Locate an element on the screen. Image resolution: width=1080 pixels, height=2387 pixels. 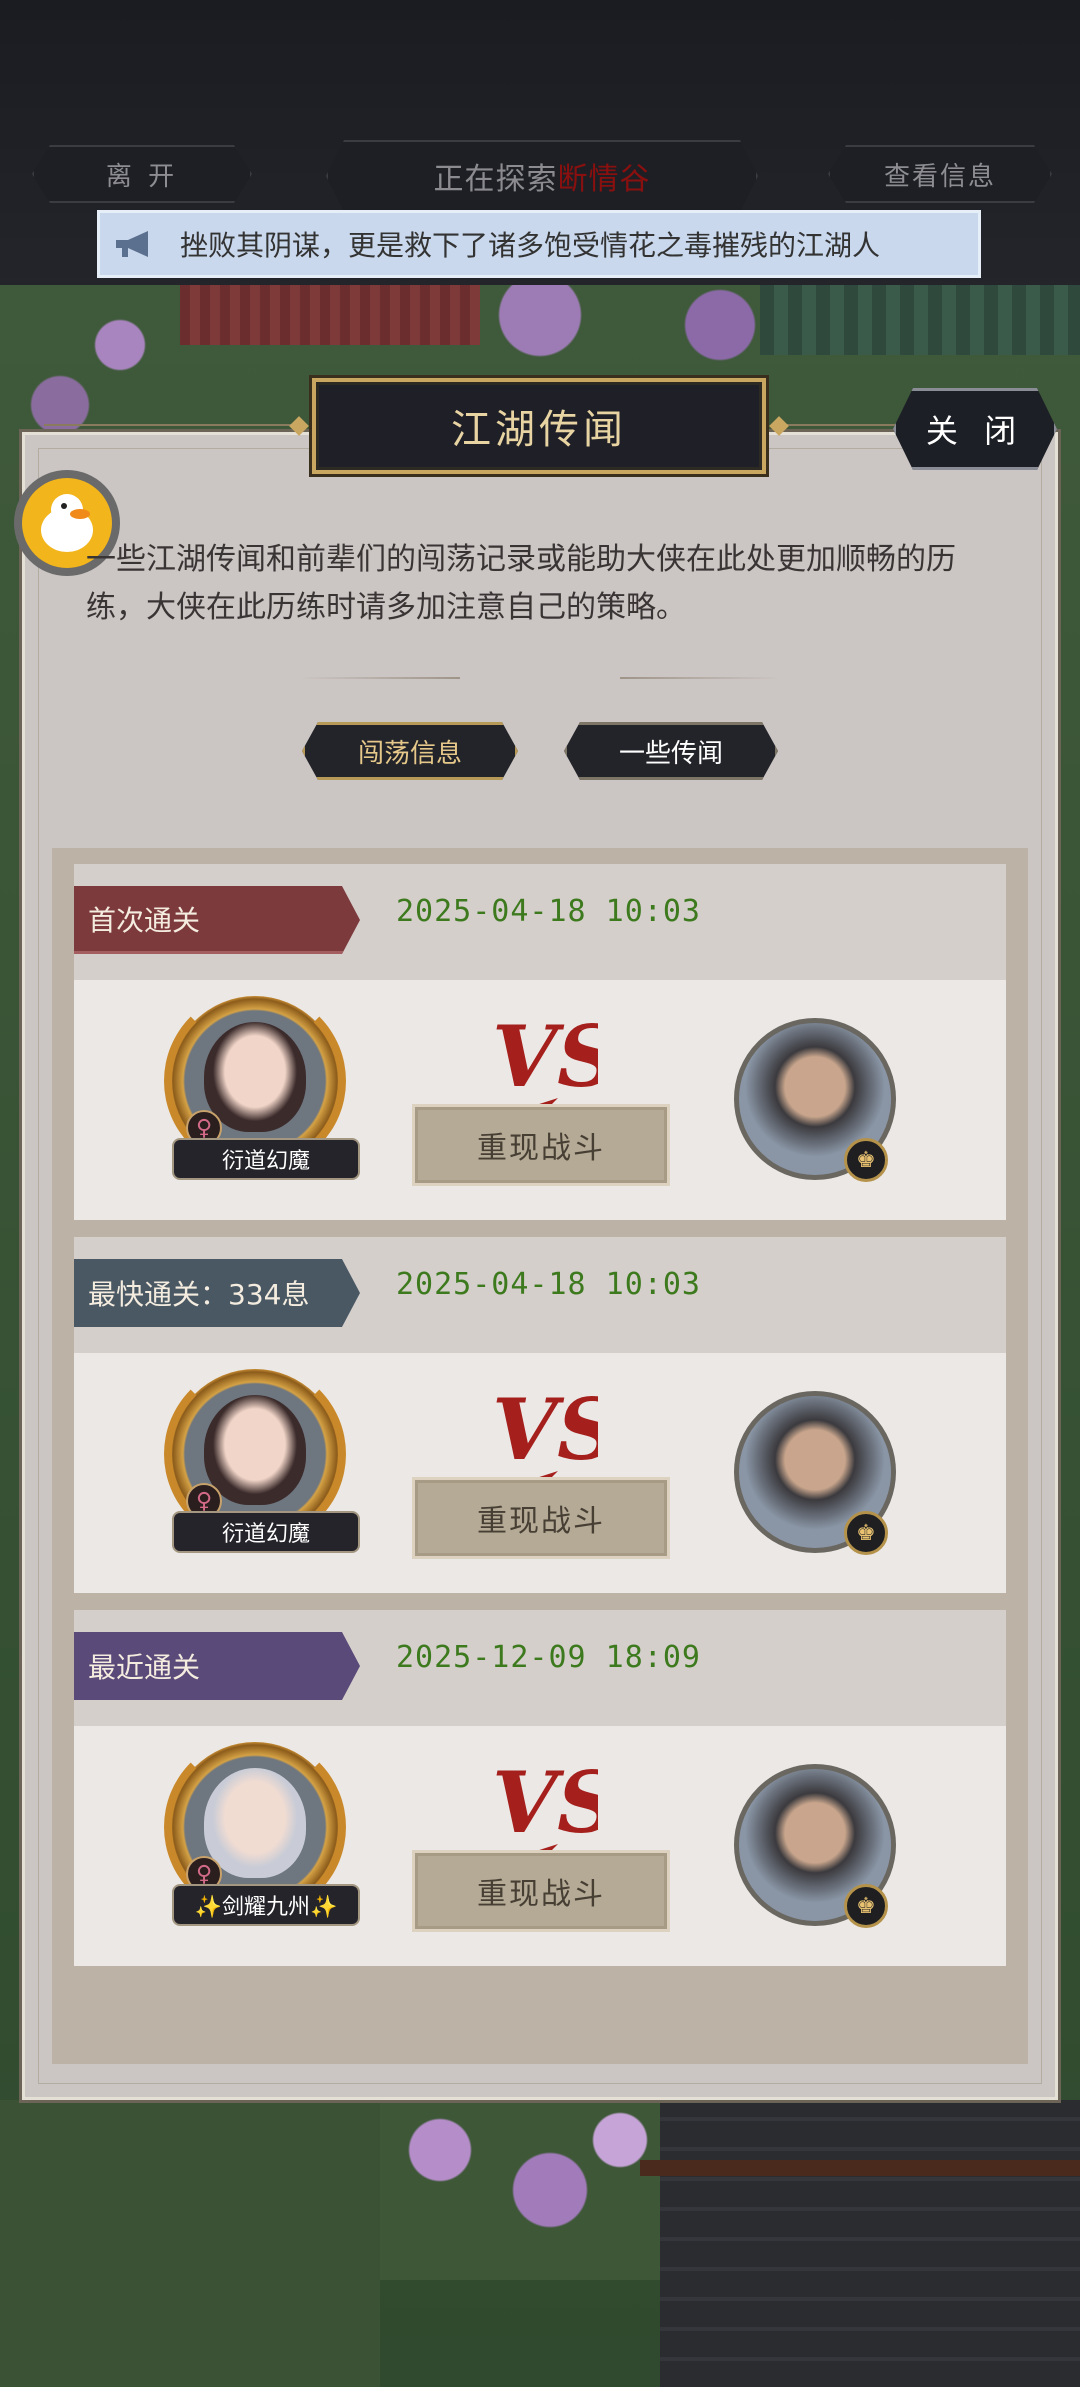
exploring-location-banner: 正在探索 断情谷 is located at coordinates (542, 176).